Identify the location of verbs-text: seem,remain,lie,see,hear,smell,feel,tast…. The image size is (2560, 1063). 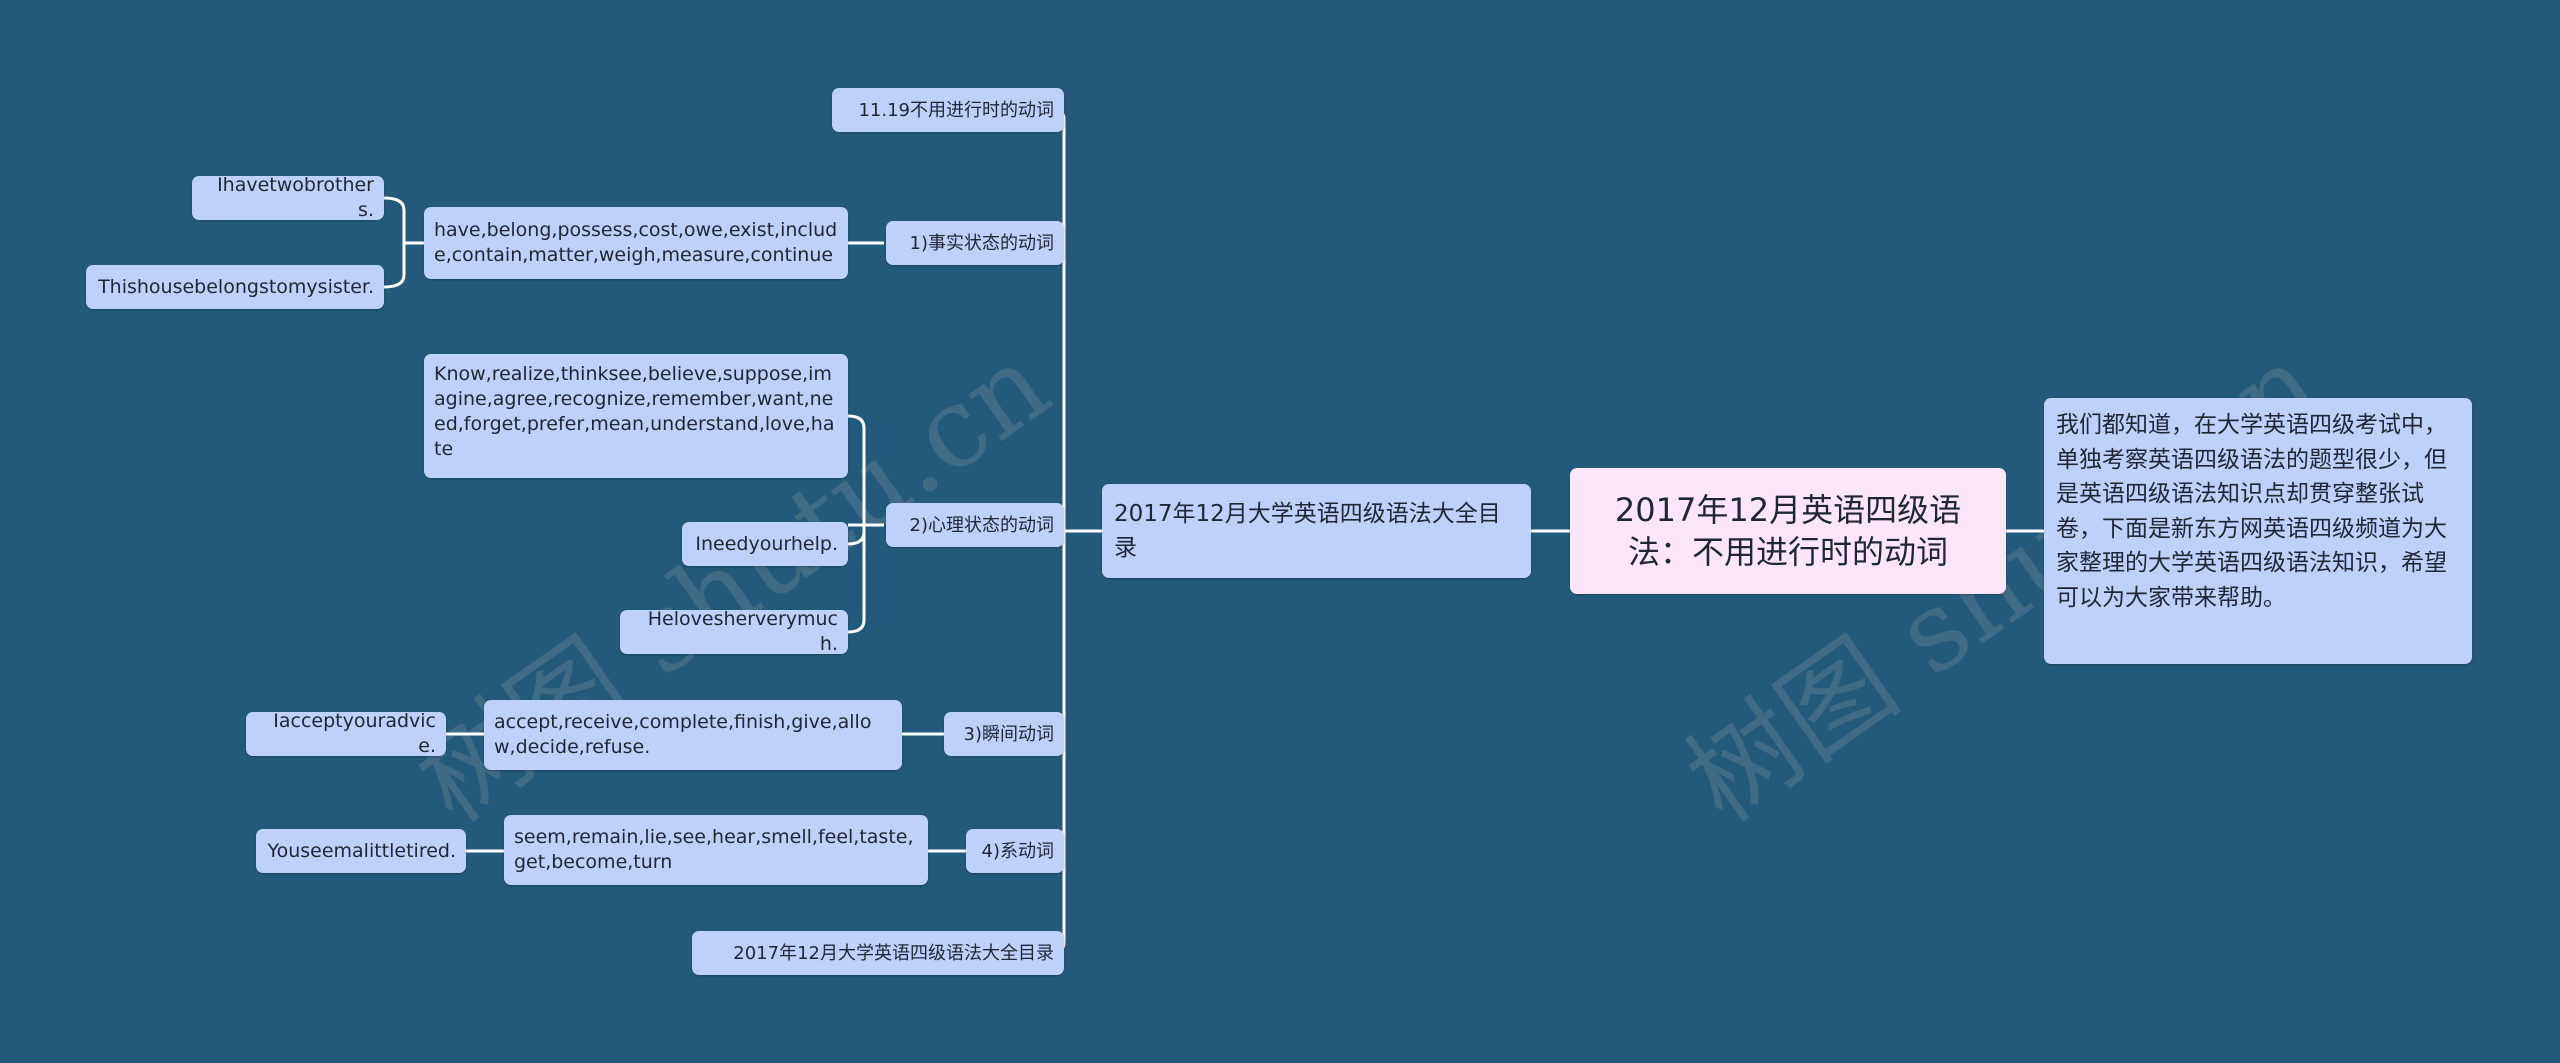
(714, 849).